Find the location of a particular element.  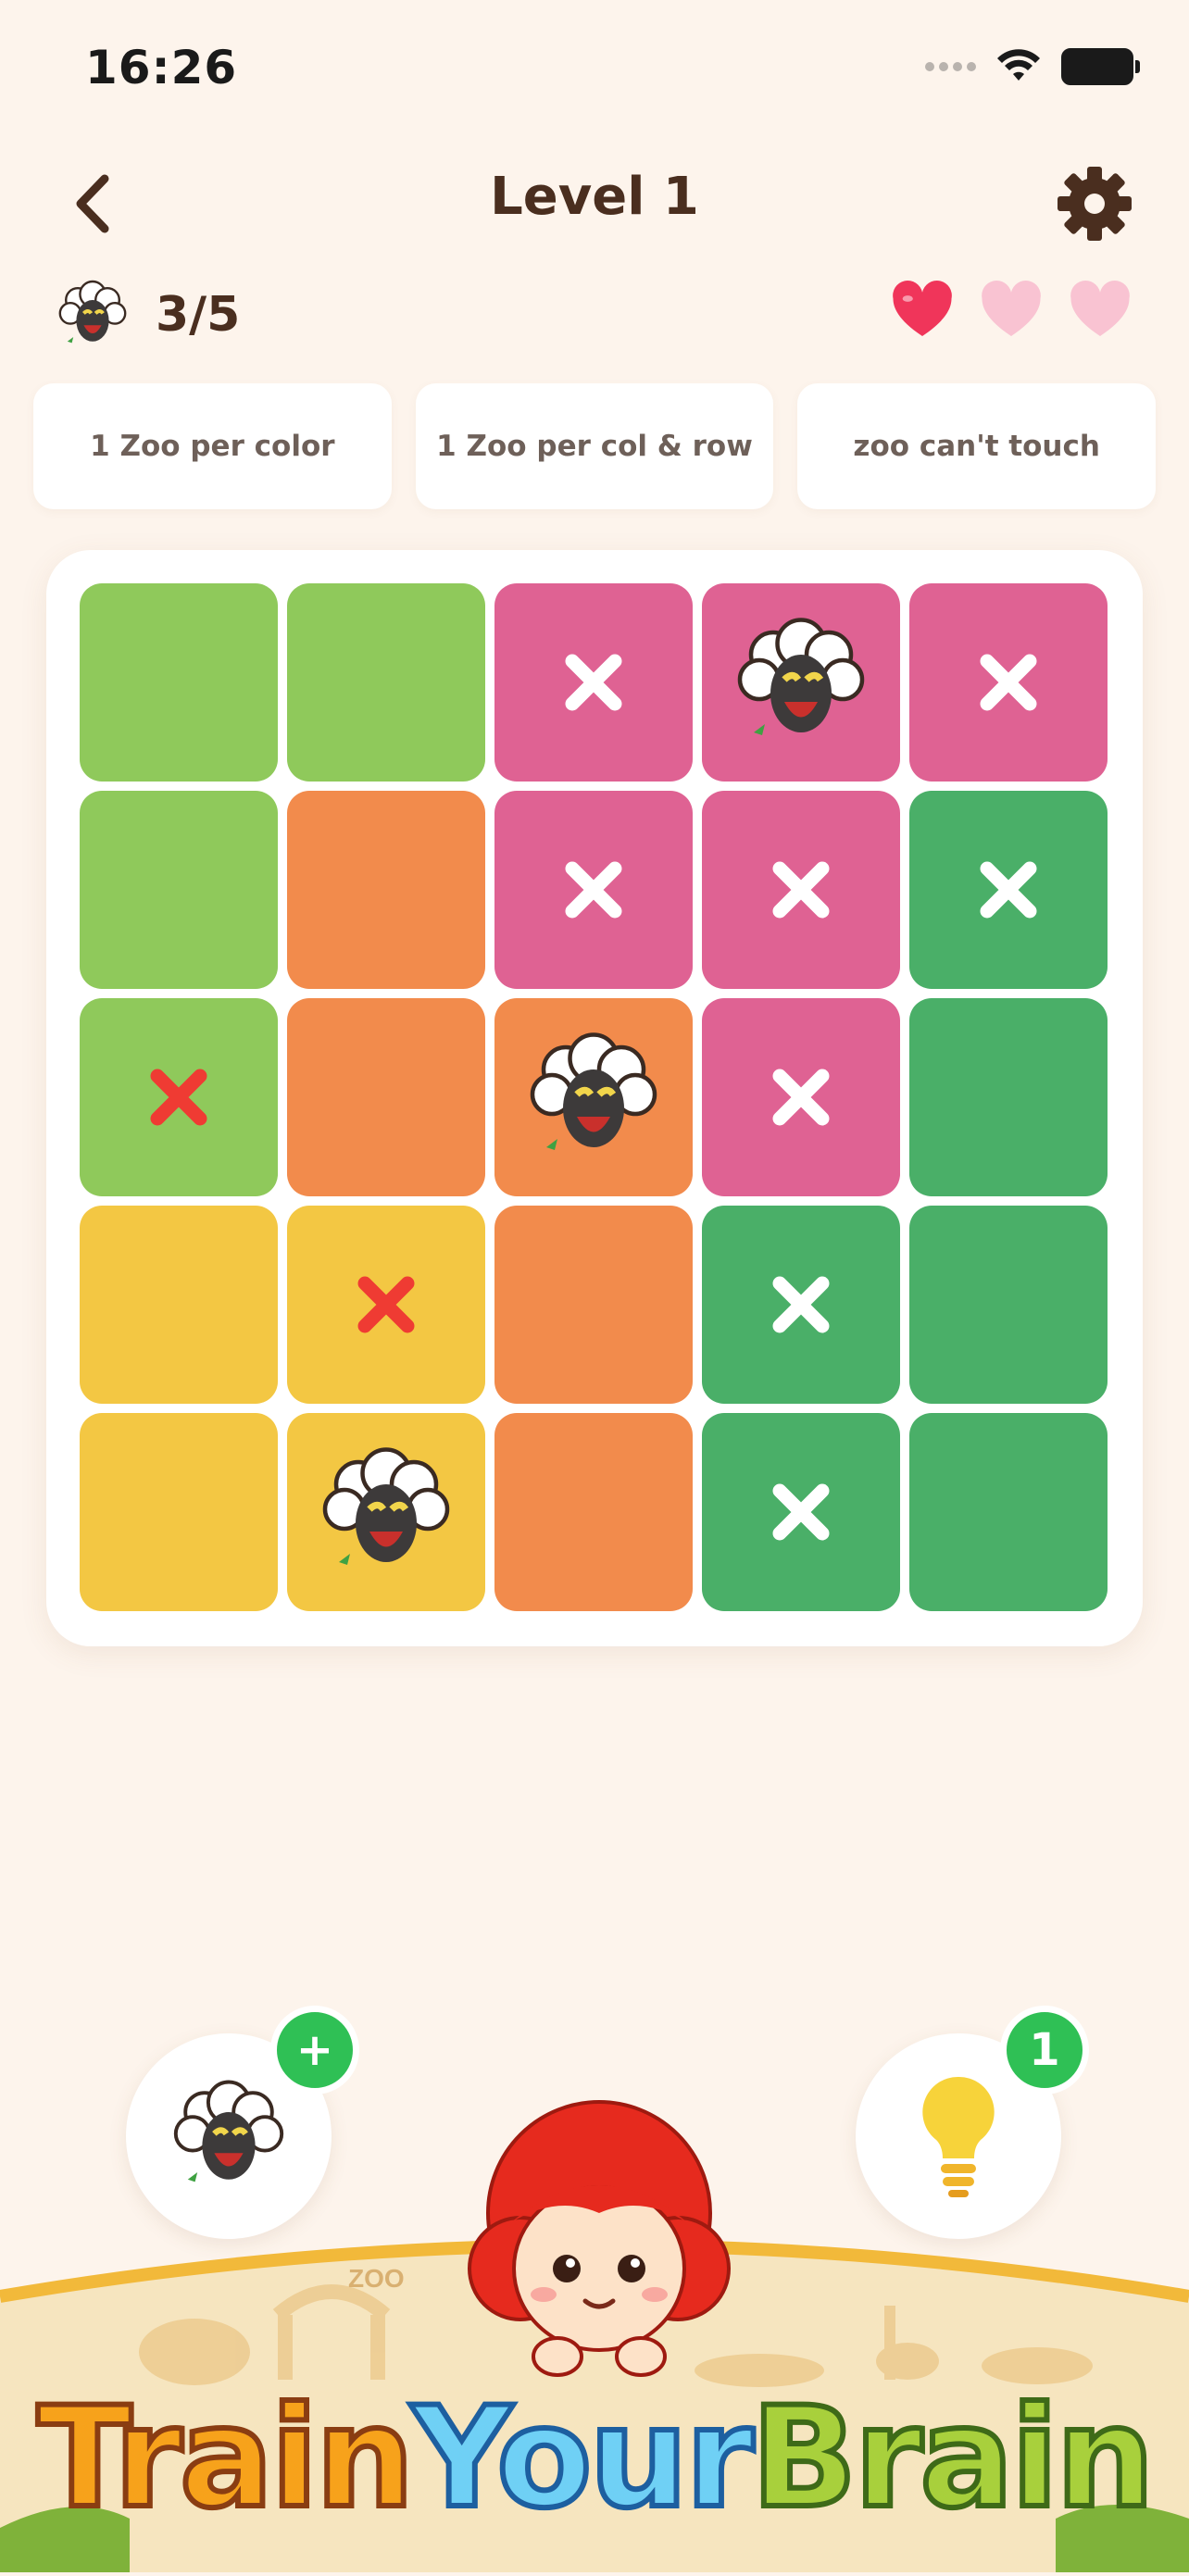

battery-icon is located at coordinates (1100, 66).